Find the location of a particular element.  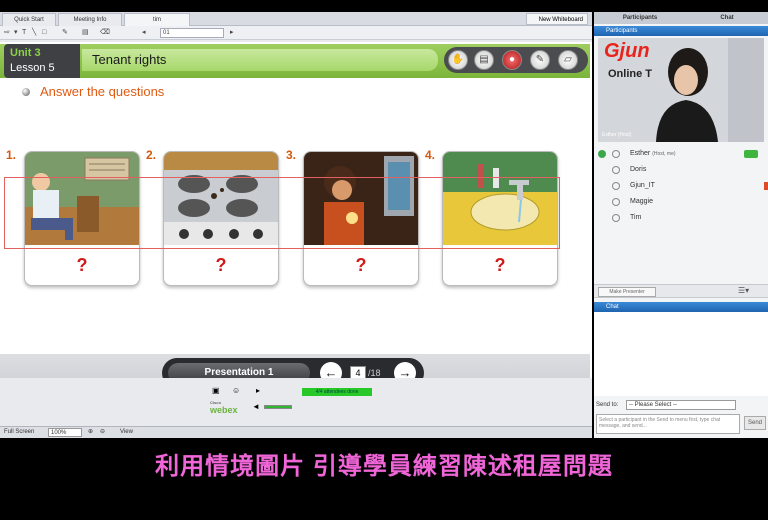

make-presenter-button: Make Presenter is located at coordinates (627, 292).